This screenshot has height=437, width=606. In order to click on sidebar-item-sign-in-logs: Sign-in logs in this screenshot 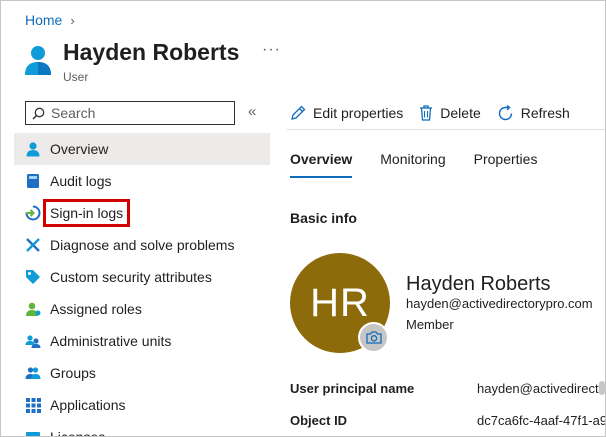, I will do `click(142, 213)`.